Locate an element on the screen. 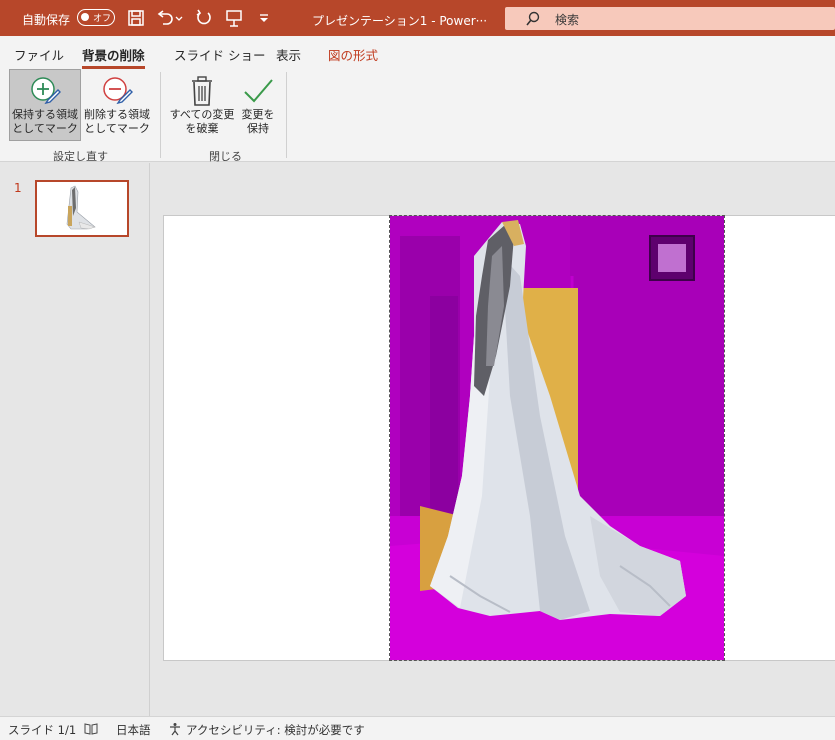 The height and width of the screenshot is (740, 835). language-indicator: 日本語 is located at coordinates (133, 730).